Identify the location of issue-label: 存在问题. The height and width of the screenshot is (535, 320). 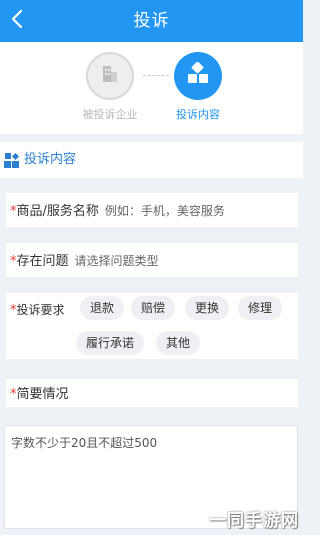
(42, 261).